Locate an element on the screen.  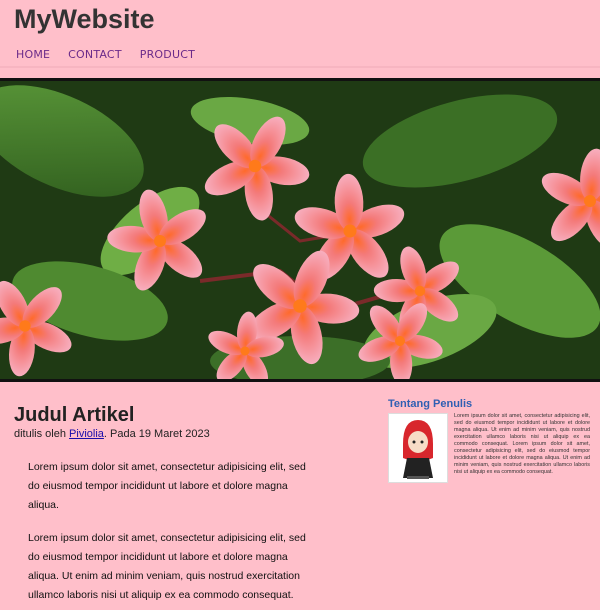
nav-home-link: HOME is located at coordinates (33, 54).